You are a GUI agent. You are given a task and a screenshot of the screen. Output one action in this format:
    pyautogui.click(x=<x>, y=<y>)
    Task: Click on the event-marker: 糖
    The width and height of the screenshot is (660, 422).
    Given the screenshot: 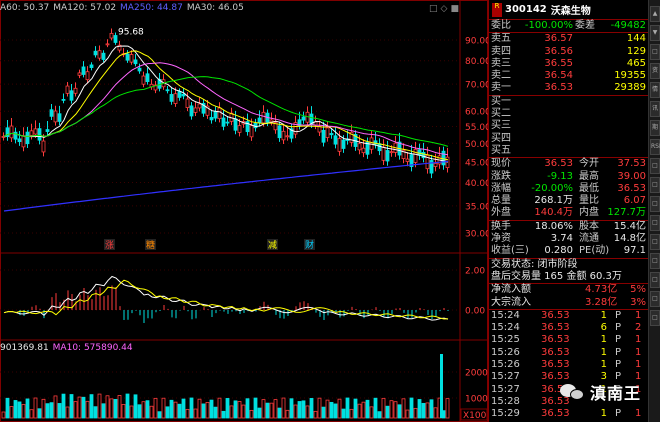 What is the action you would take?
    pyautogui.click(x=150, y=245)
    